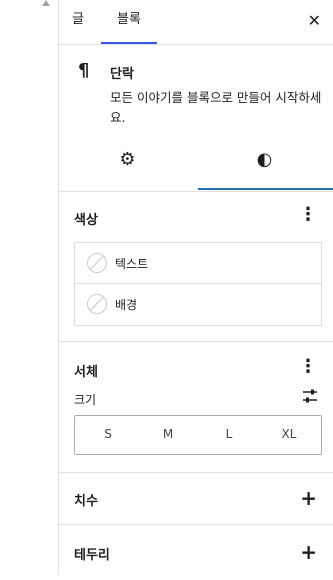 This screenshot has height=580, width=333. I want to click on color-options-icon: ⋮, so click(308, 214).